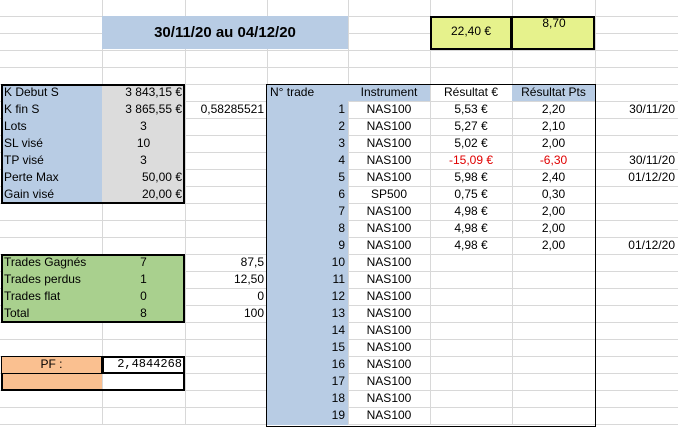 The width and height of the screenshot is (678, 427). What do you see at coordinates (307, 109) in the screenshot?
I see `trade-number: 1` at bounding box center [307, 109].